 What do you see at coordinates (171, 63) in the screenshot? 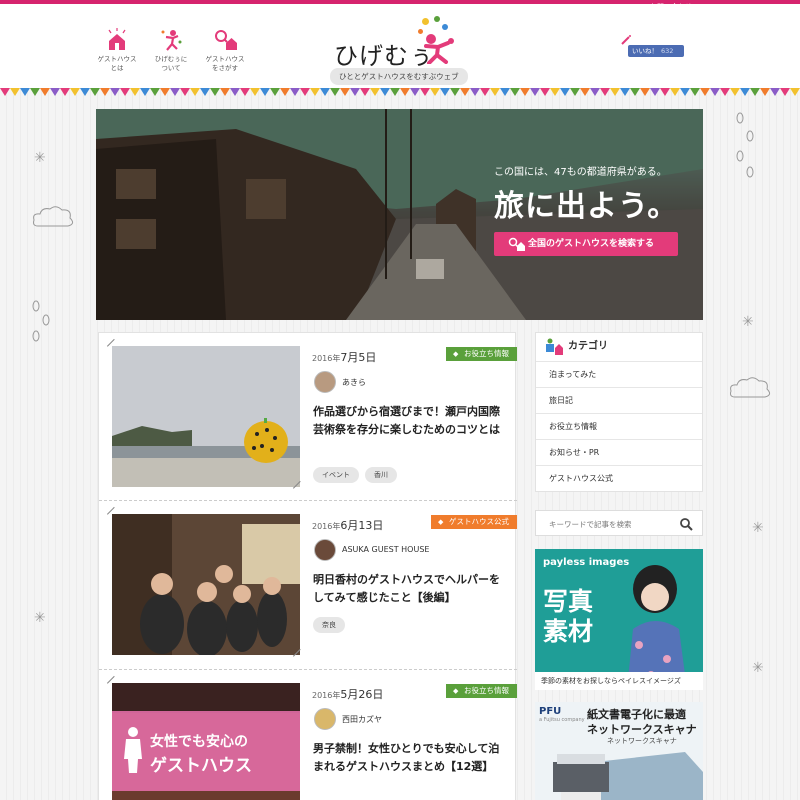
I see `nav-label: ひげむぅに ついて` at bounding box center [171, 63].